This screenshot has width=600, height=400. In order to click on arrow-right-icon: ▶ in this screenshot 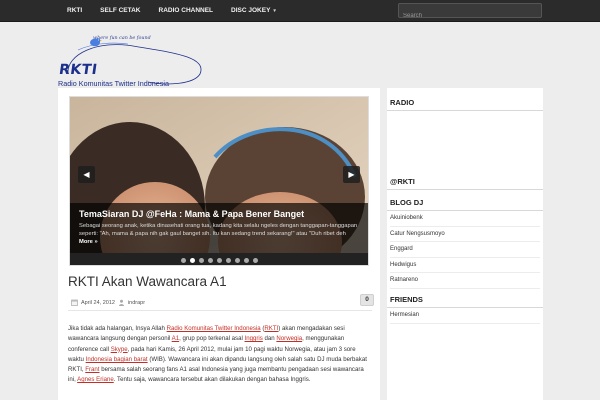, I will do `click(351, 174)`.